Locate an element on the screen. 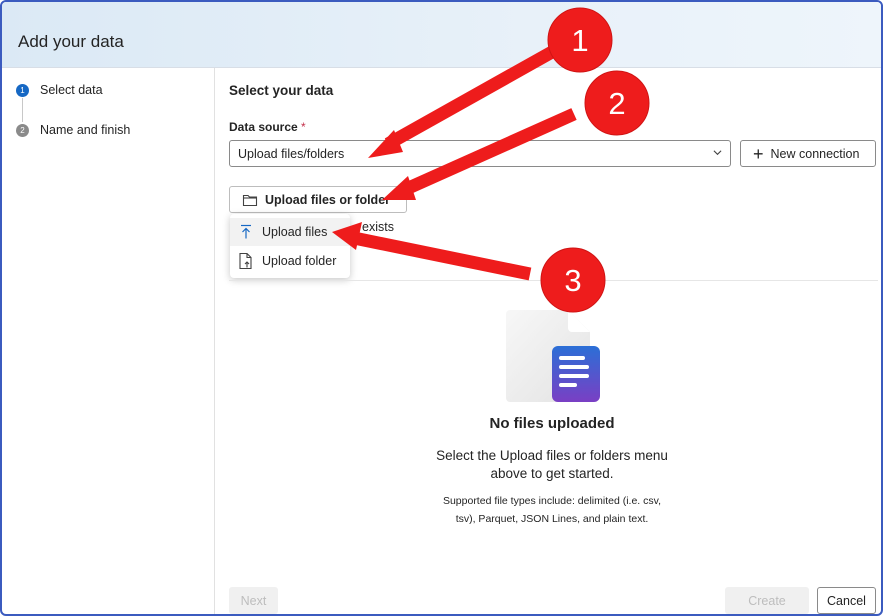 The image size is (883, 616). step-select-data: 1 Select data is located at coordinates (59, 90).